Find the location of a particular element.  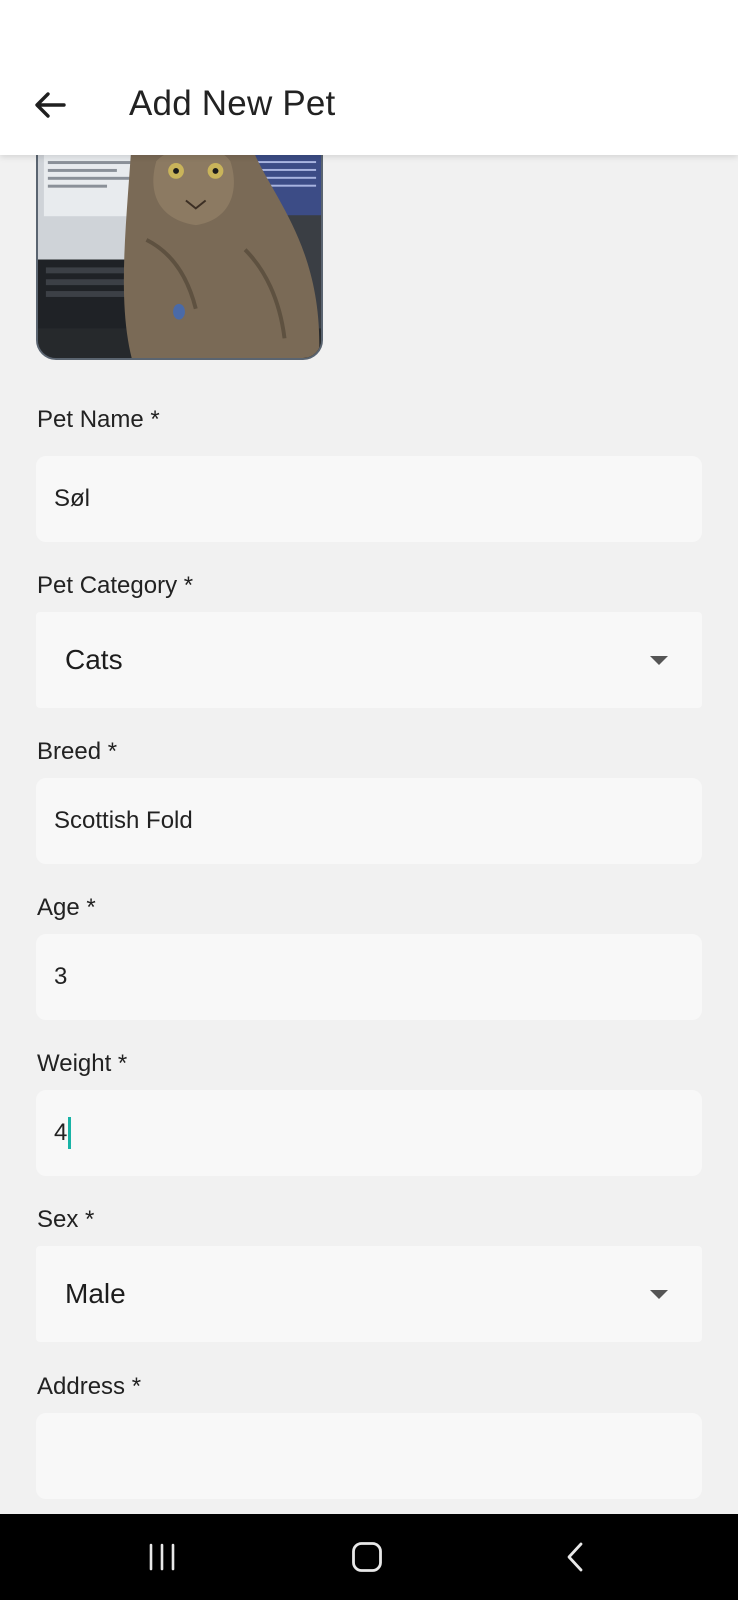

sex-label: Sex * is located at coordinates (66, 1219).